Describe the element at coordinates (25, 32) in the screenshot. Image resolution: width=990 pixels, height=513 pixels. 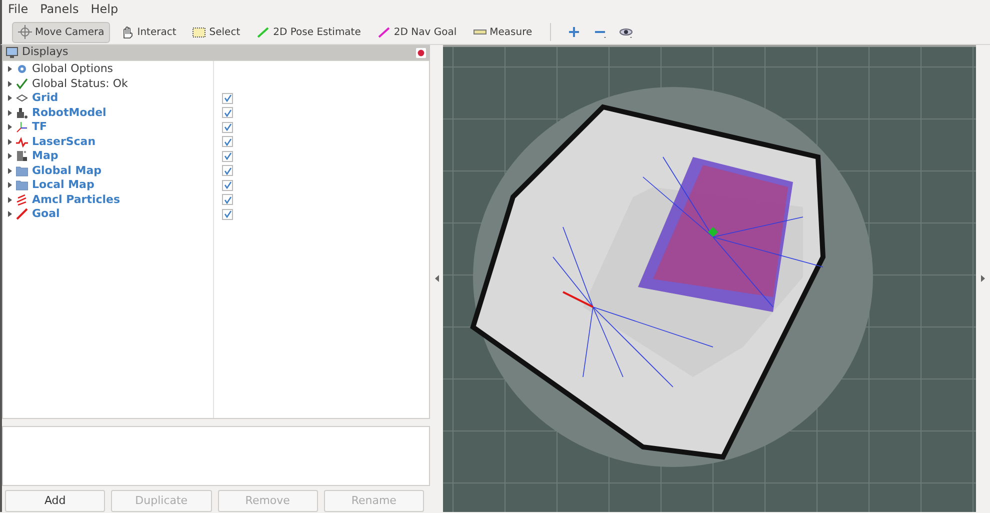
I see `move-icon` at that location.